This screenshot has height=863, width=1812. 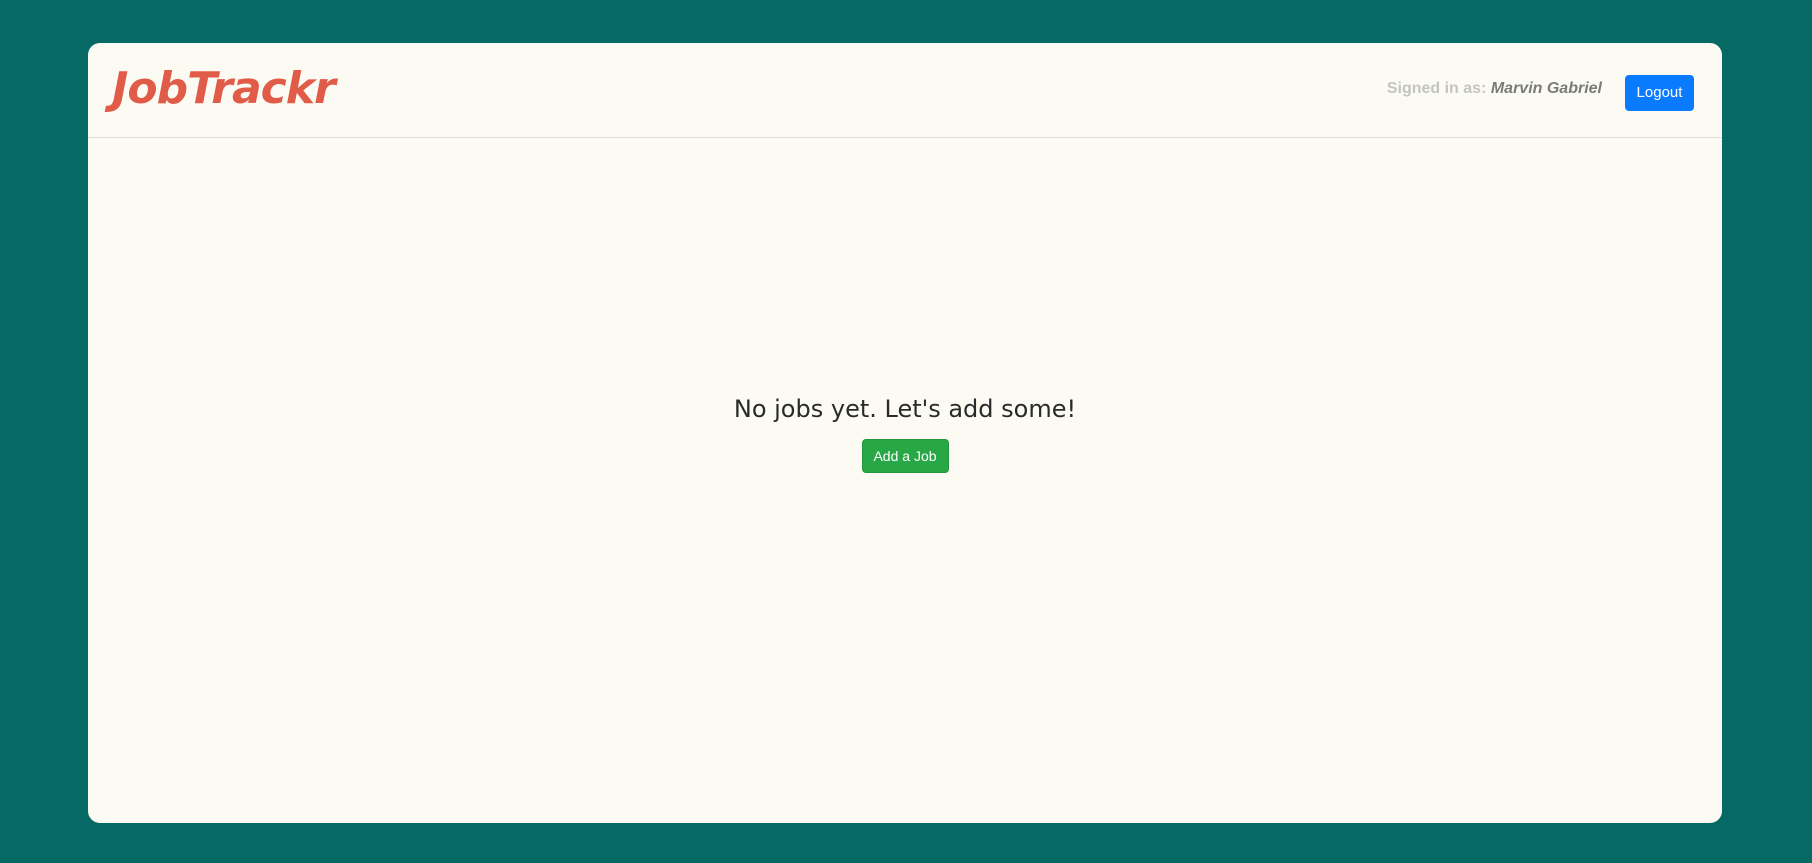 I want to click on user-info: Signed in as: Marvin Gabriel, so click(x=1494, y=89).